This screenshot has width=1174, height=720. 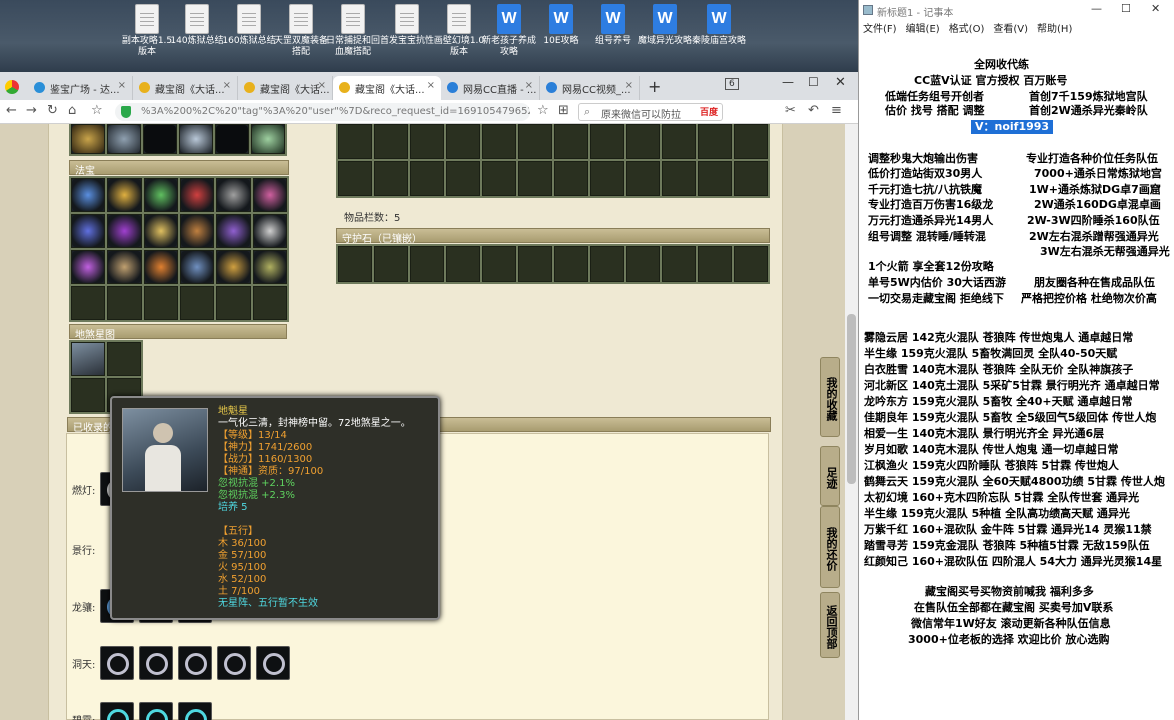 What do you see at coordinates (590, 88) in the screenshot?
I see `browser-tab: 网易CC视频_... ×` at bounding box center [590, 88].